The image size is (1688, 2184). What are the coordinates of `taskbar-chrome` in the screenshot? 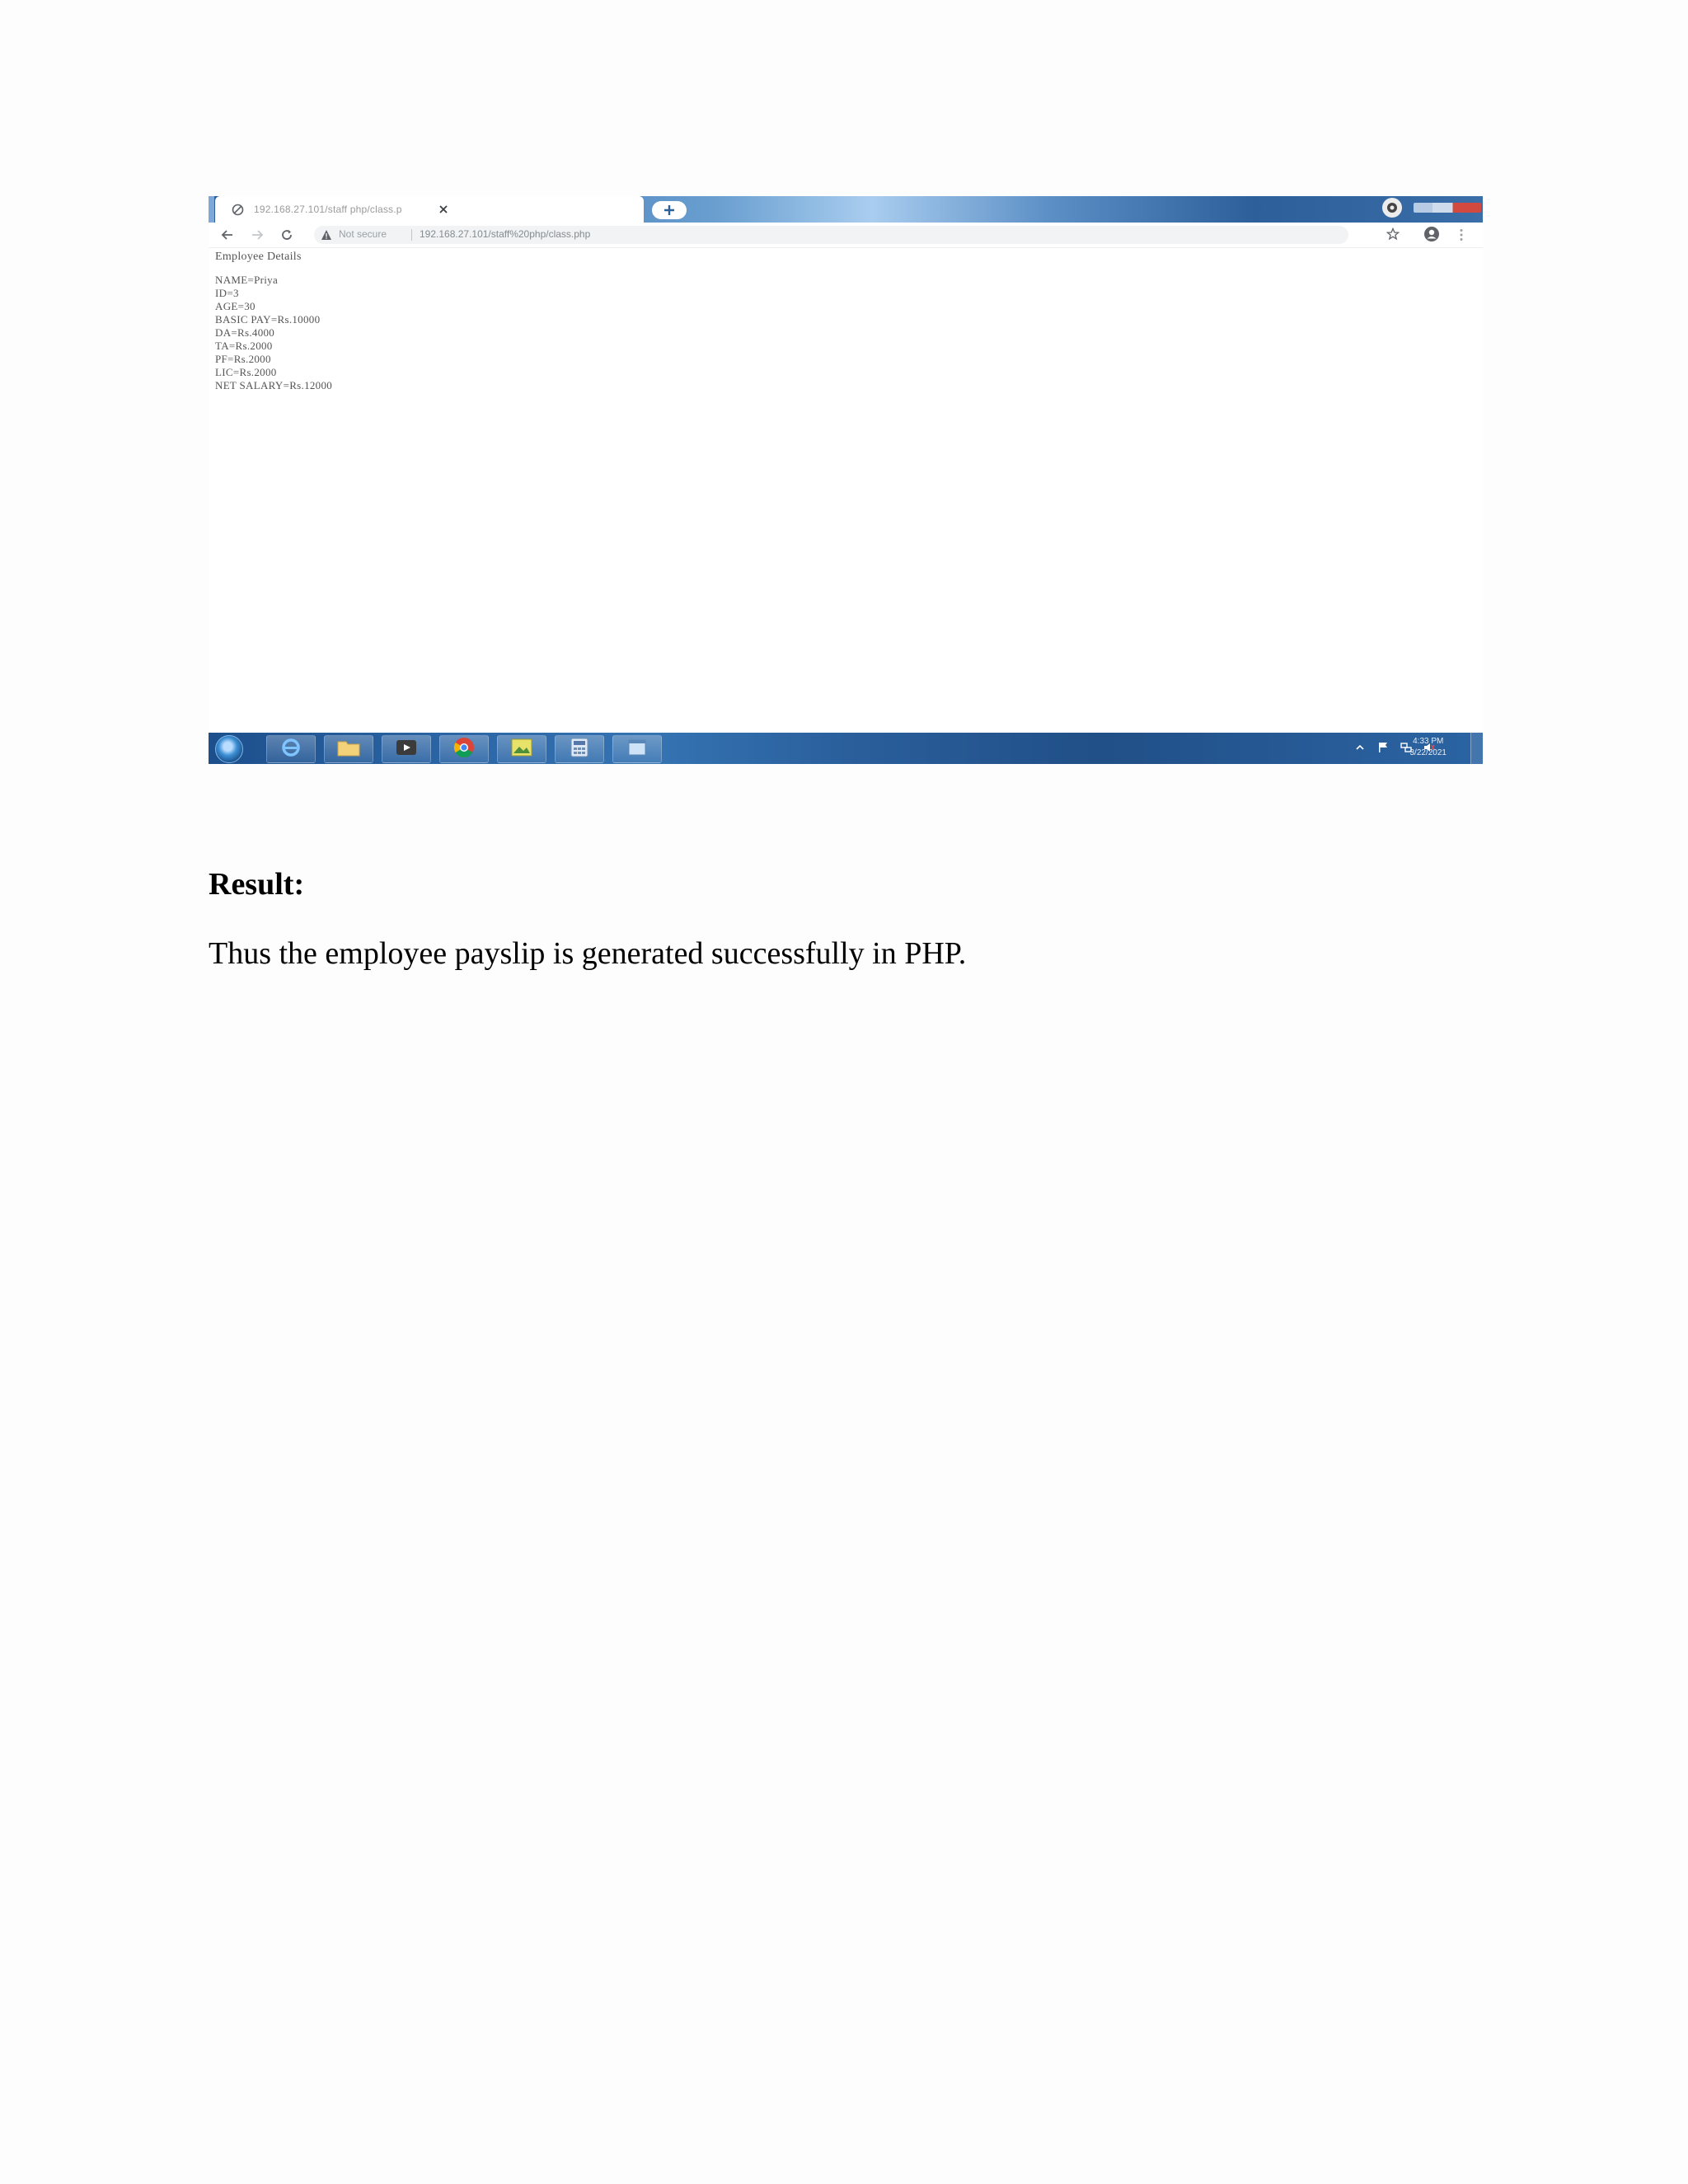 It's located at (464, 749).